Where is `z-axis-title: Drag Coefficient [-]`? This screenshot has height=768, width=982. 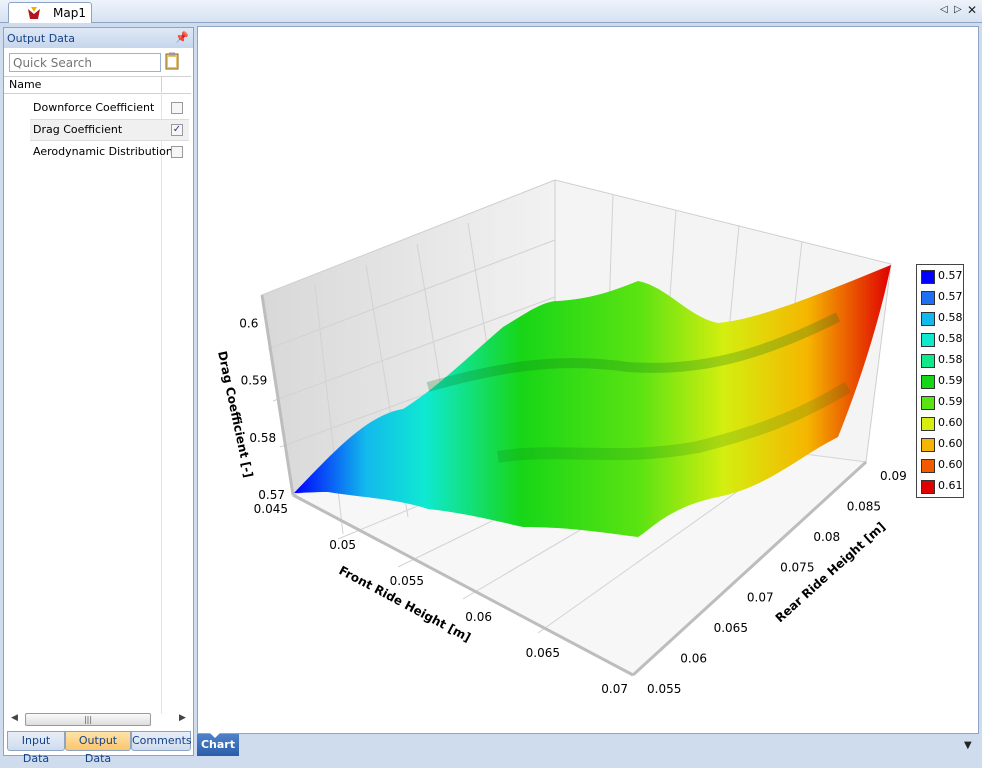 z-axis-title: Drag Coefficient [-] is located at coordinates (235, 414).